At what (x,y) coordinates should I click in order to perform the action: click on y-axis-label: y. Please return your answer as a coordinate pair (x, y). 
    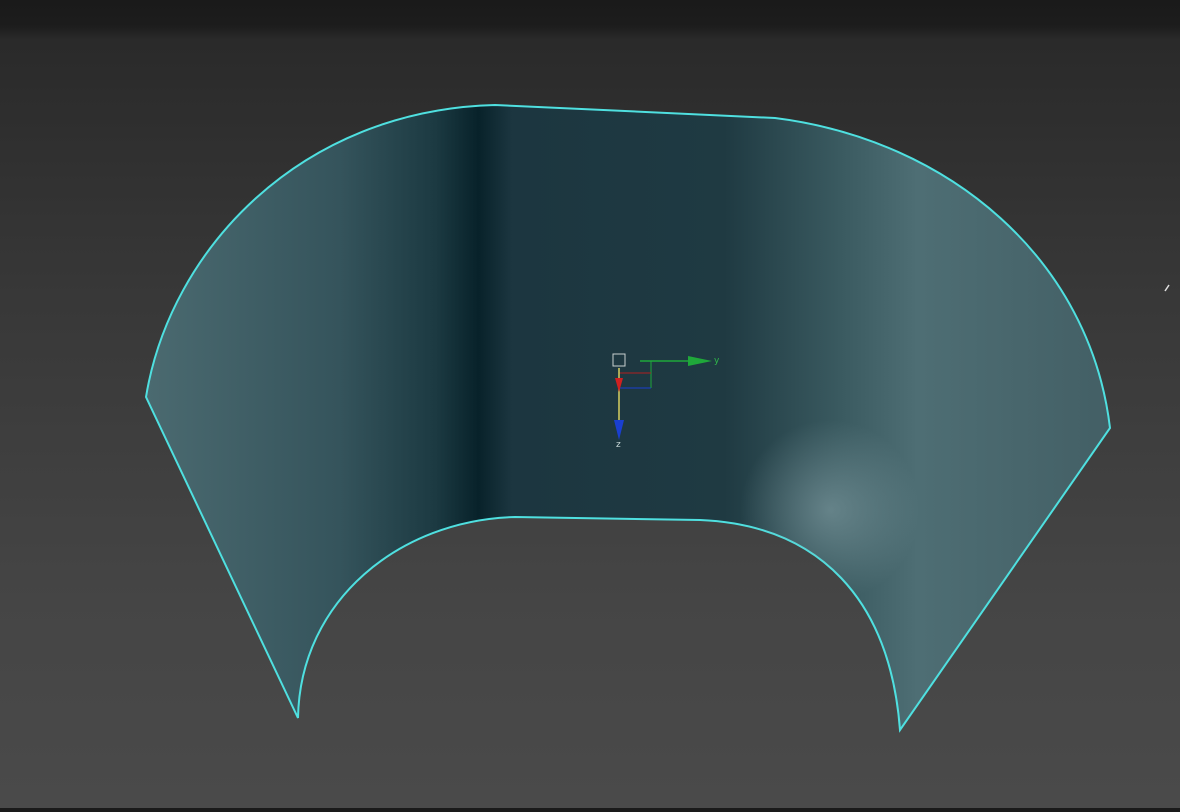
    Looking at the image, I should click on (717, 361).